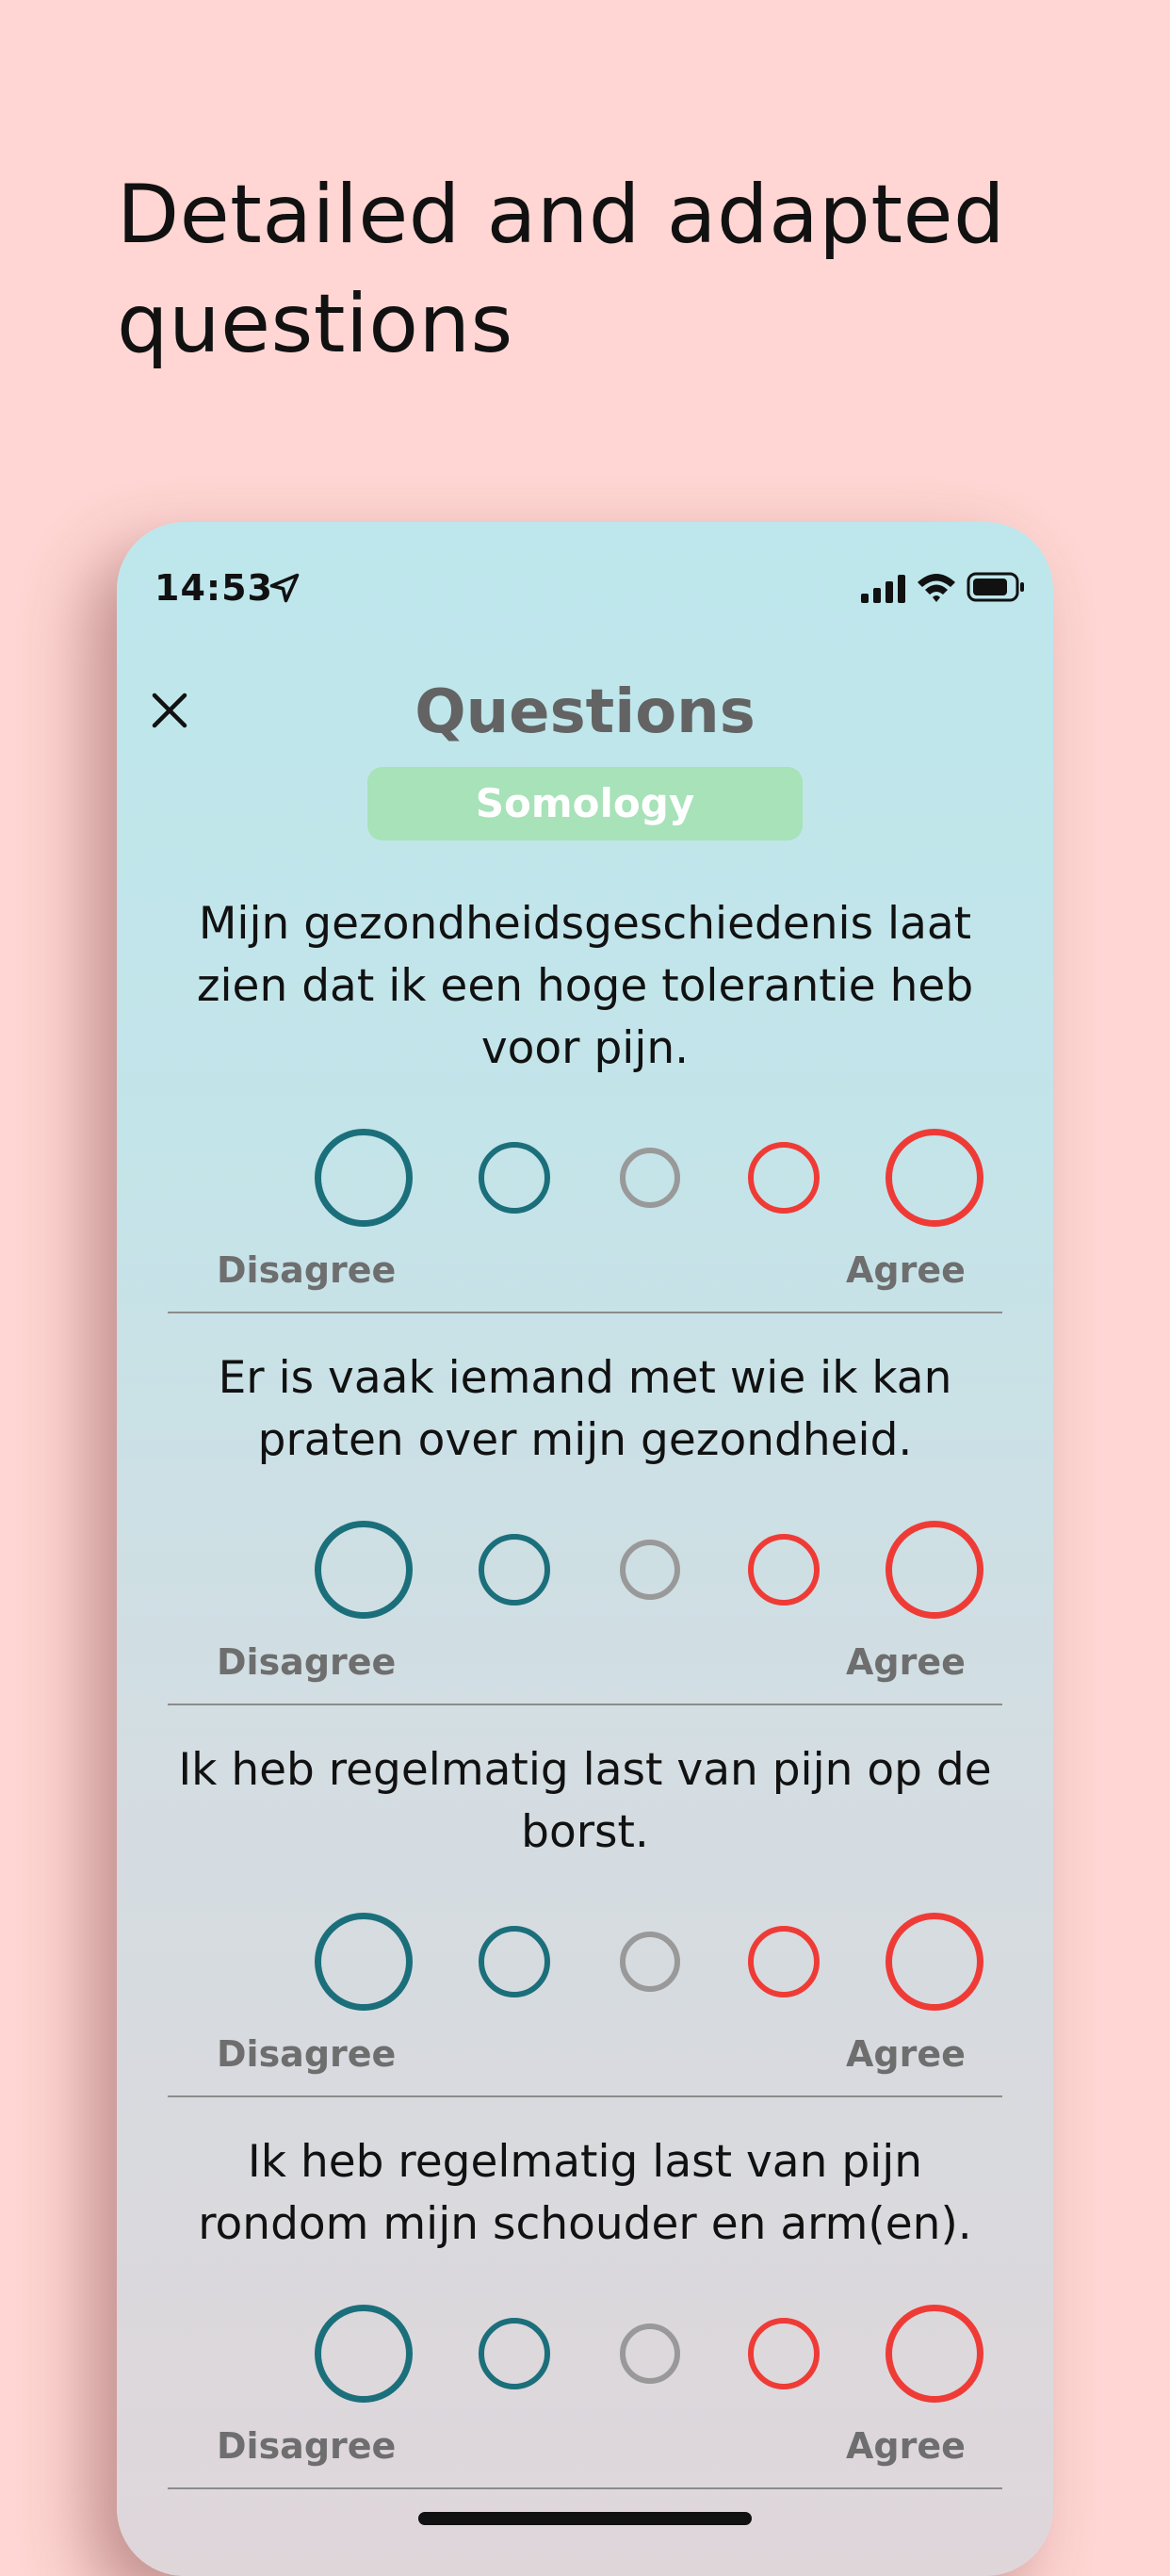 The width and height of the screenshot is (1170, 2576). Describe the element at coordinates (995, 587) in the screenshot. I see `battery-icon` at that location.